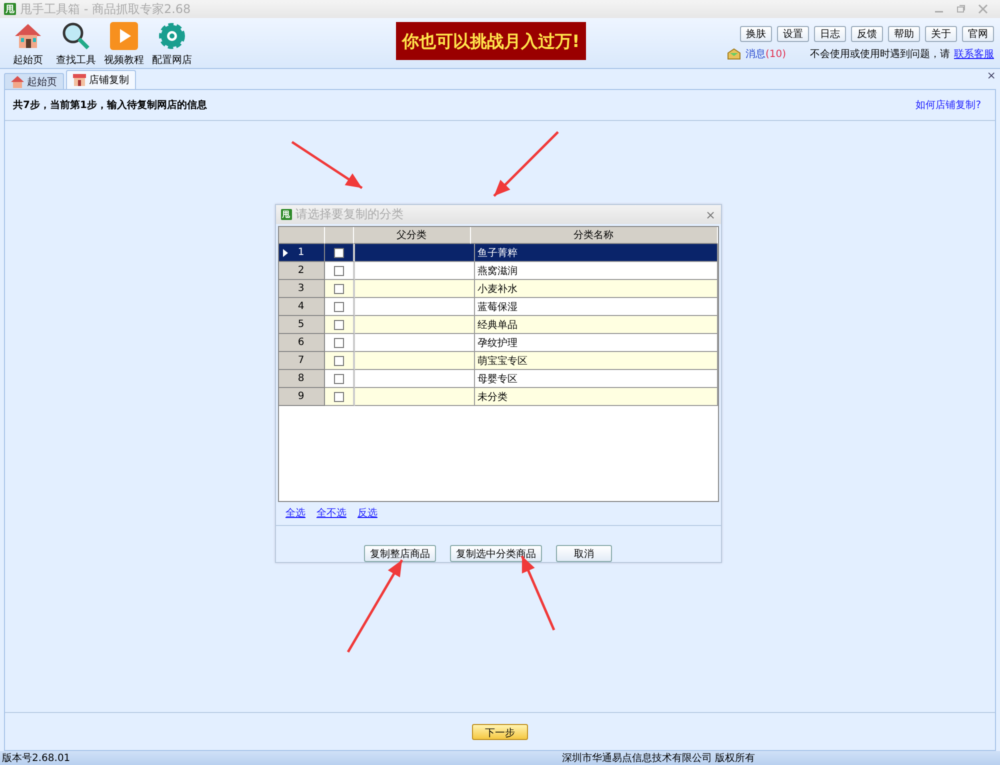  I want to click on banner: 你也可以挑战月入过万!, so click(491, 41).